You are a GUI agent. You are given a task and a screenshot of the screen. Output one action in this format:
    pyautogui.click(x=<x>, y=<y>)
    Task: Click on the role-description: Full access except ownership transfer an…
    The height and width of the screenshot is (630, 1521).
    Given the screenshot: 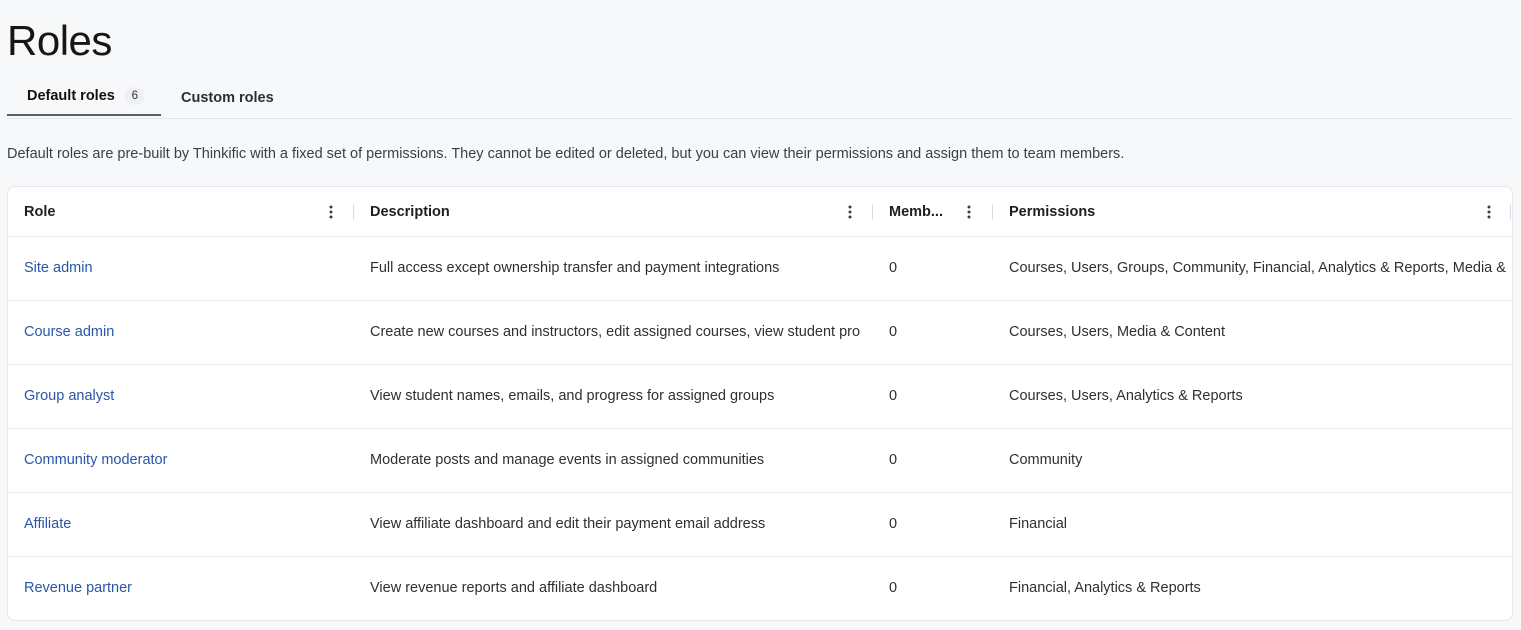 What is the action you would take?
    pyautogui.click(x=575, y=268)
    